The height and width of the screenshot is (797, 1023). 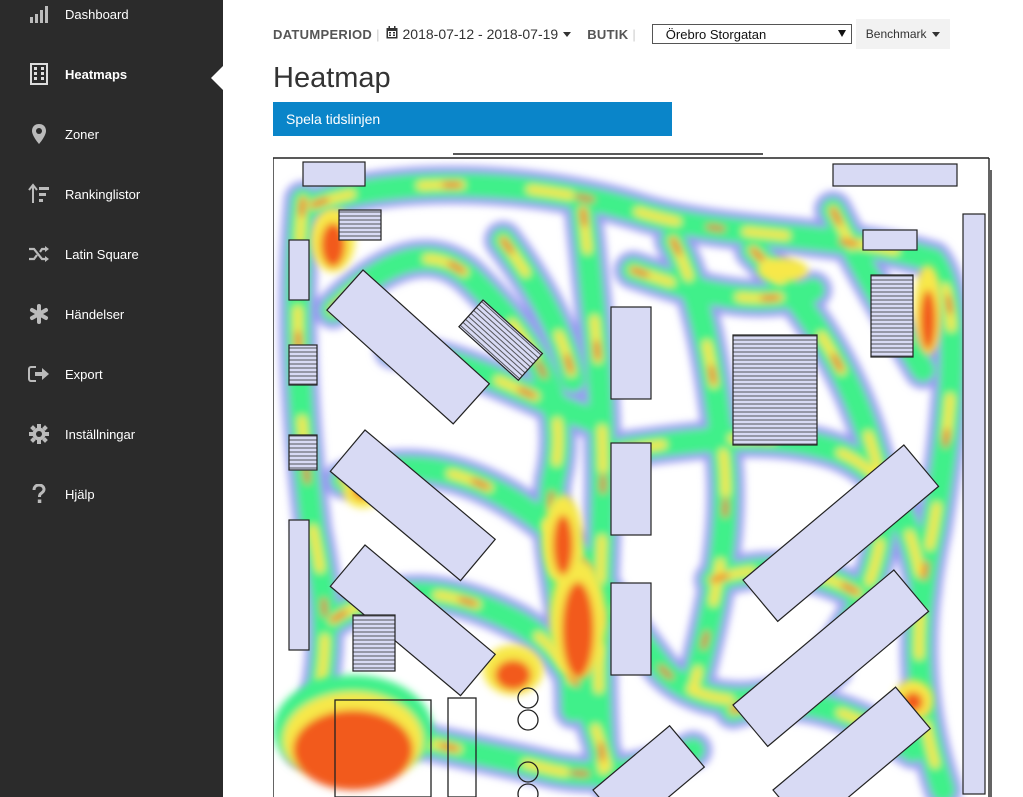 What do you see at coordinates (841, 33) in the screenshot?
I see `select-arrow-icon` at bounding box center [841, 33].